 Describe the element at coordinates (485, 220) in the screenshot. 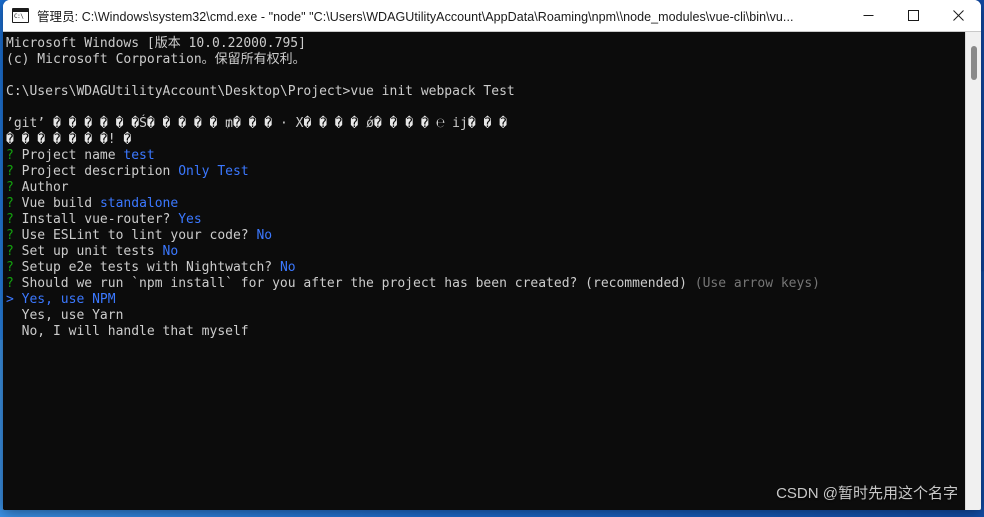

I see `console-line: ? Install vue-router? Yes` at that location.